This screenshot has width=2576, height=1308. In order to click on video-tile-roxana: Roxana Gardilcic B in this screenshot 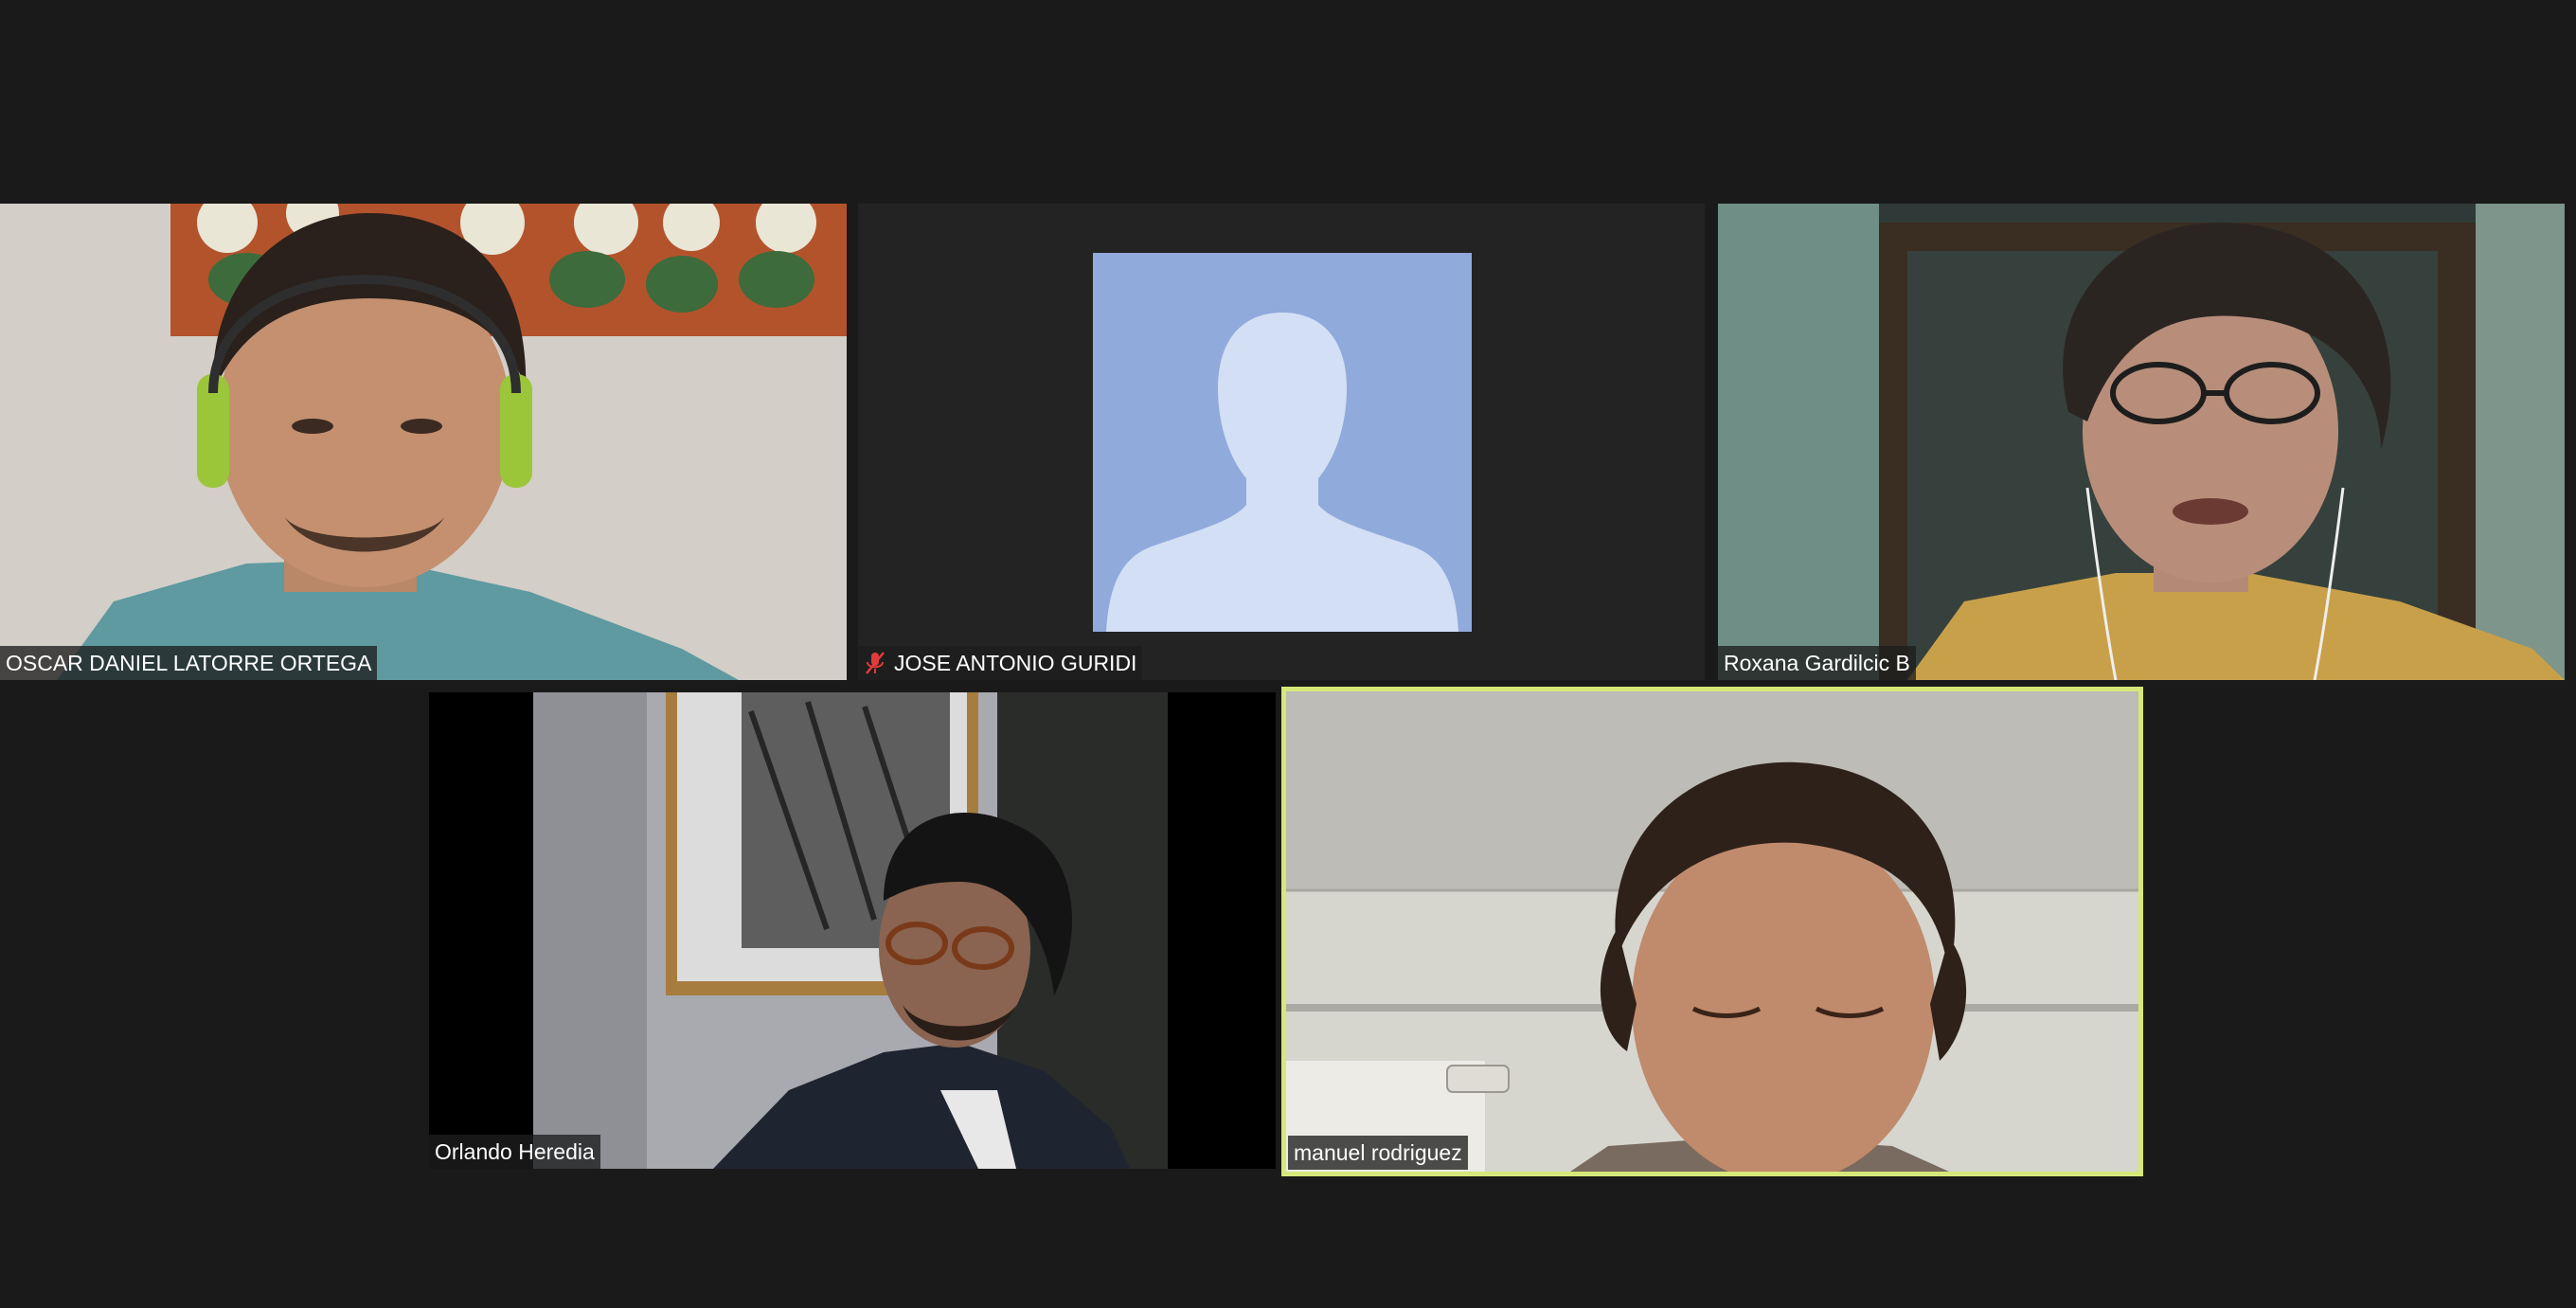, I will do `click(2141, 442)`.